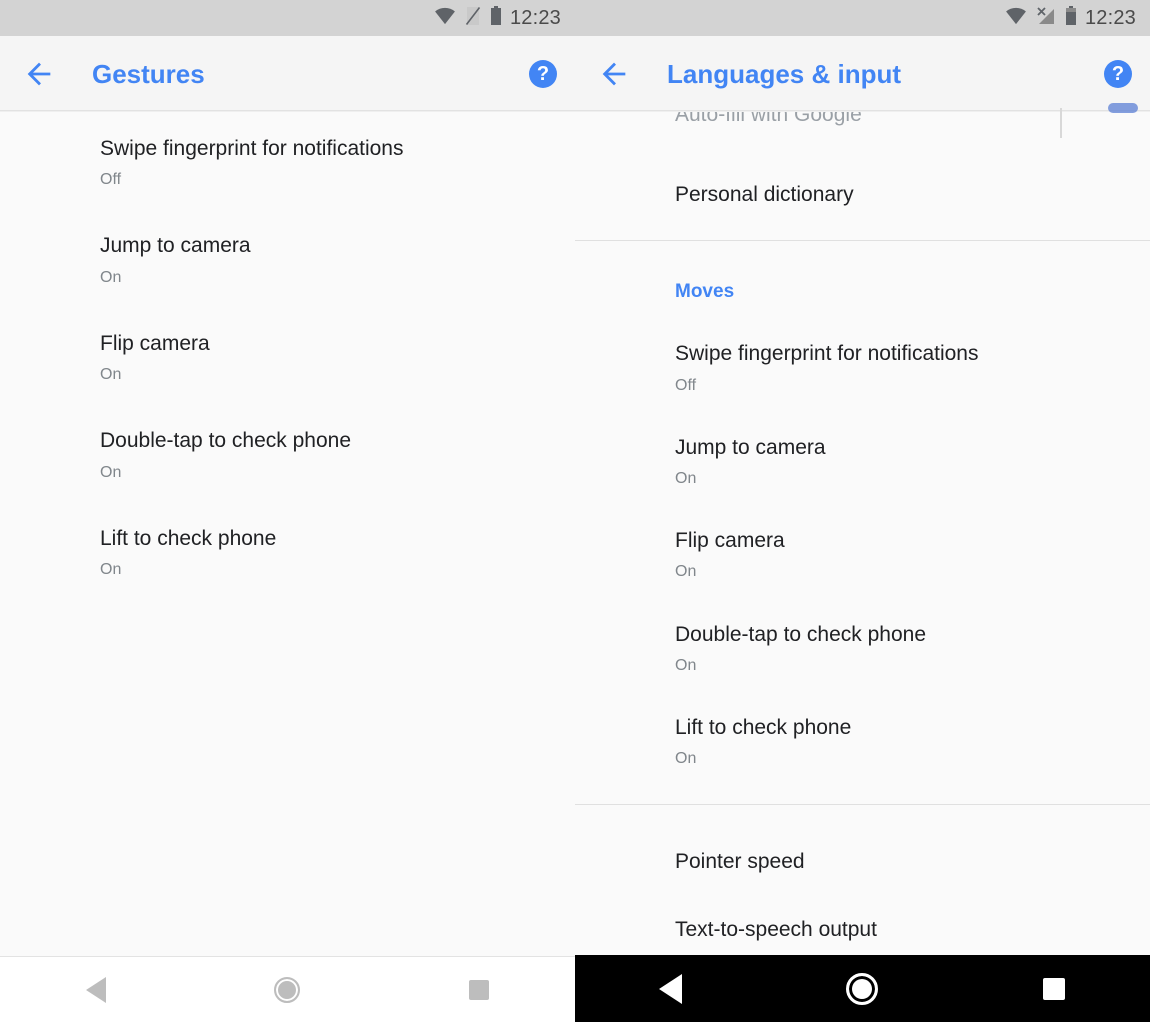  Describe the element at coordinates (862, 195) in the screenshot. I see `list-item: Personal dictionary` at that location.